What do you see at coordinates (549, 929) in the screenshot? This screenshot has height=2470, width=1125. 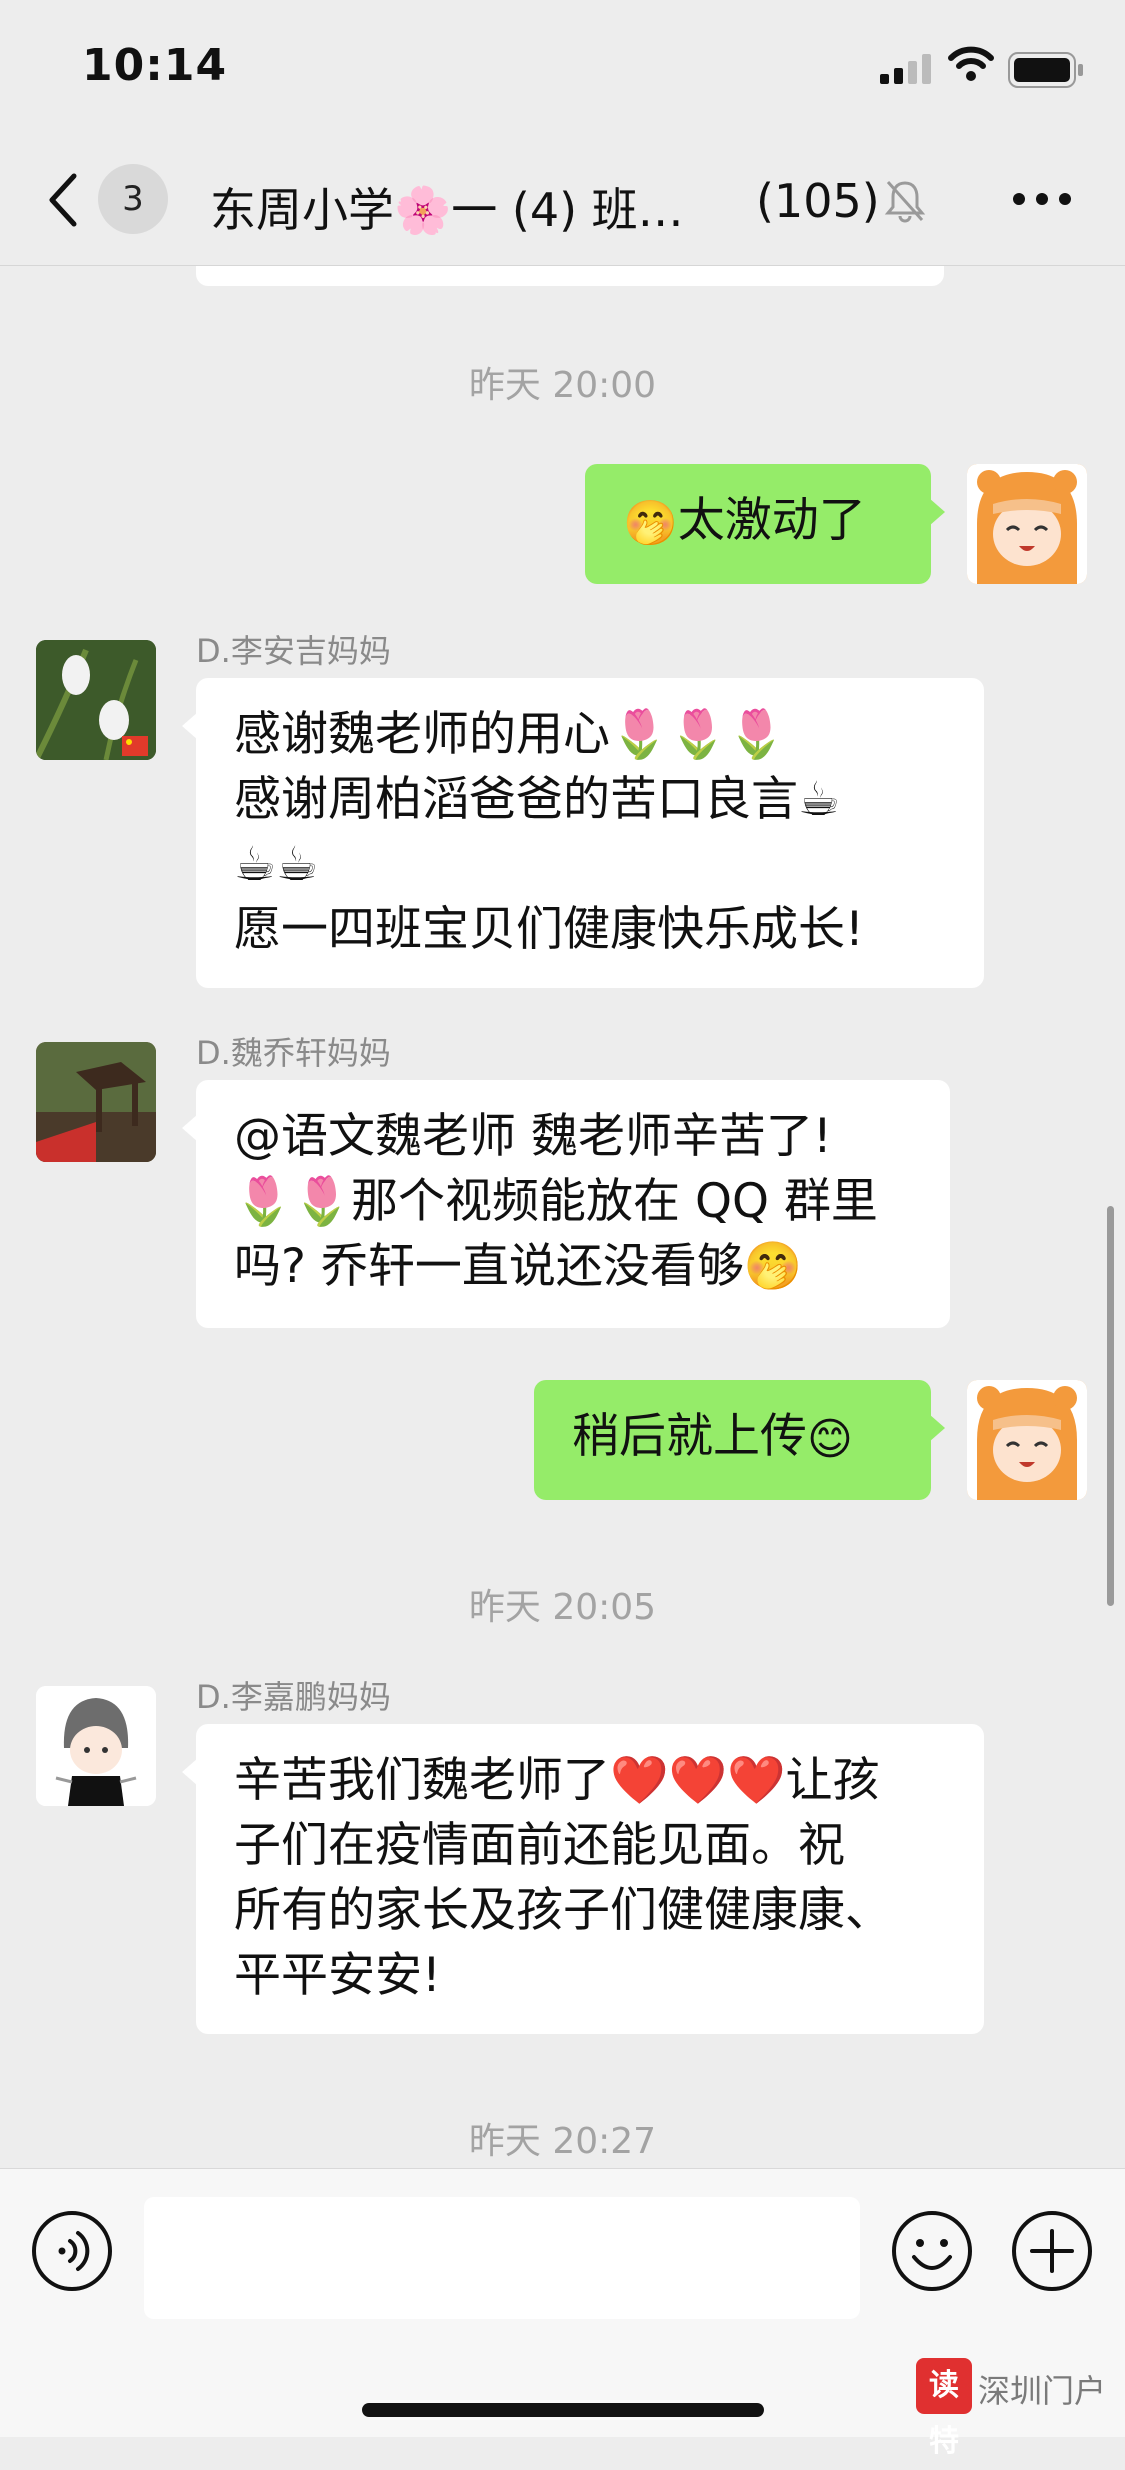 I see `message-line: 愿一四班宝贝们健康快乐成长!` at bounding box center [549, 929].